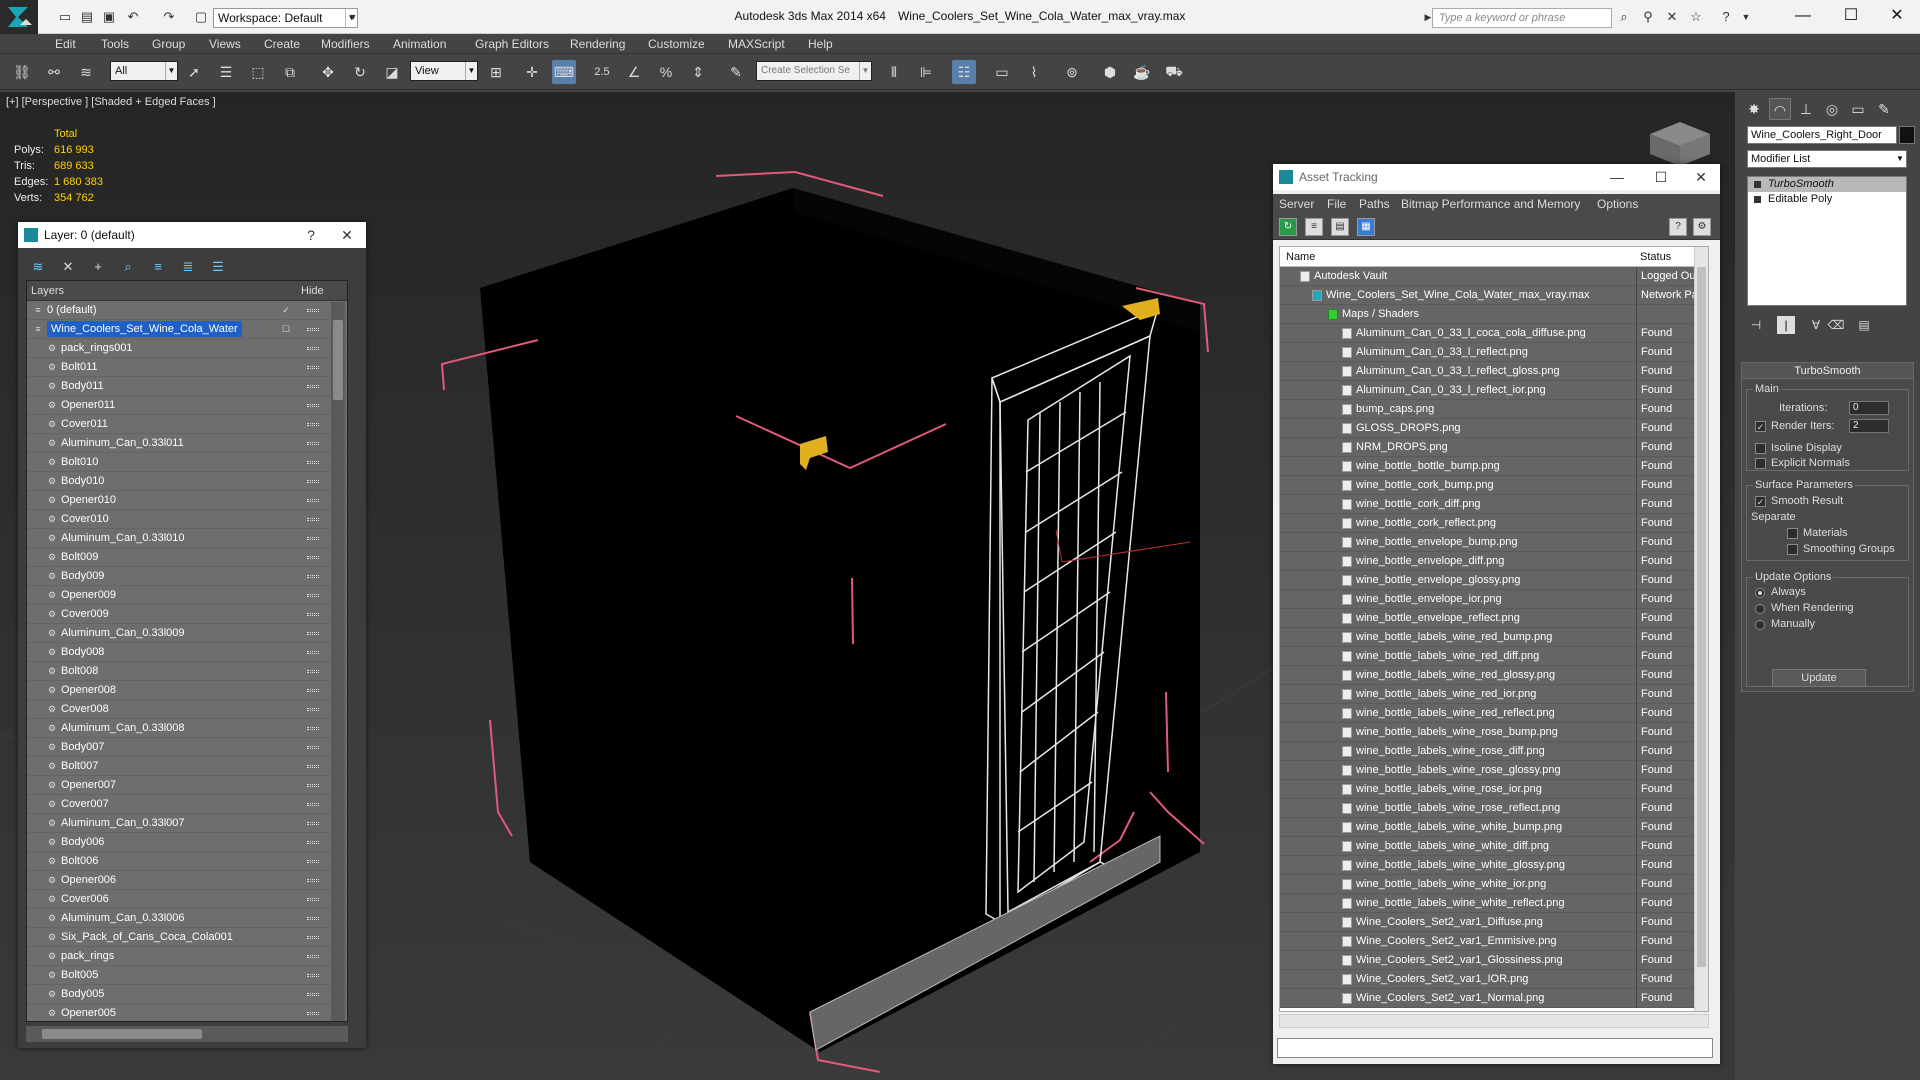 The height and width of the screenshot is (1080, 1920). Describe the element at coordinates (290, 72) in the screenshot. I see `window-crossing-icon: ⧉` at that location.